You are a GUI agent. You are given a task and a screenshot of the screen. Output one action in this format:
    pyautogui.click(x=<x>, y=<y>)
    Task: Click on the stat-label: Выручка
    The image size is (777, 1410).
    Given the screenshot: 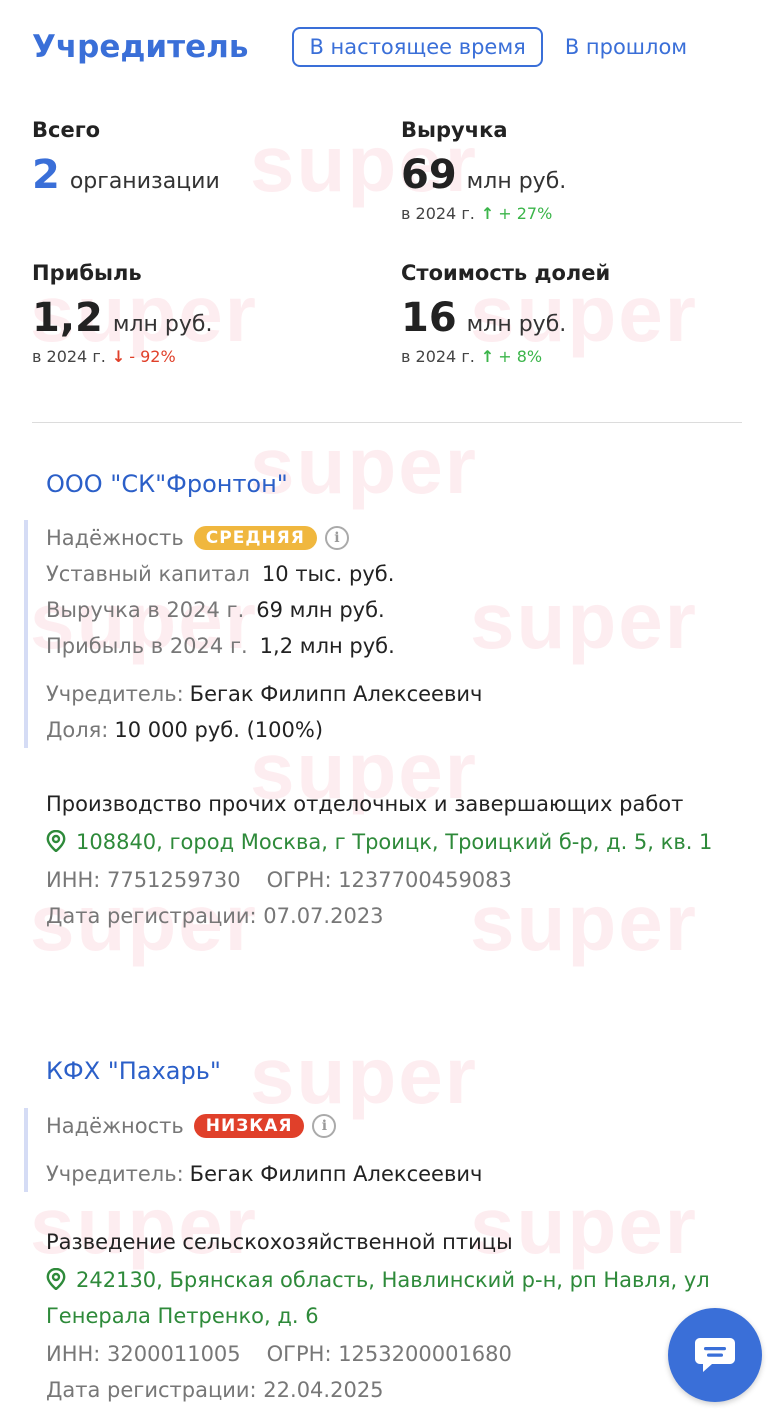 What is the action you would take?
    pyautogui.click(x=454, y=130)
    